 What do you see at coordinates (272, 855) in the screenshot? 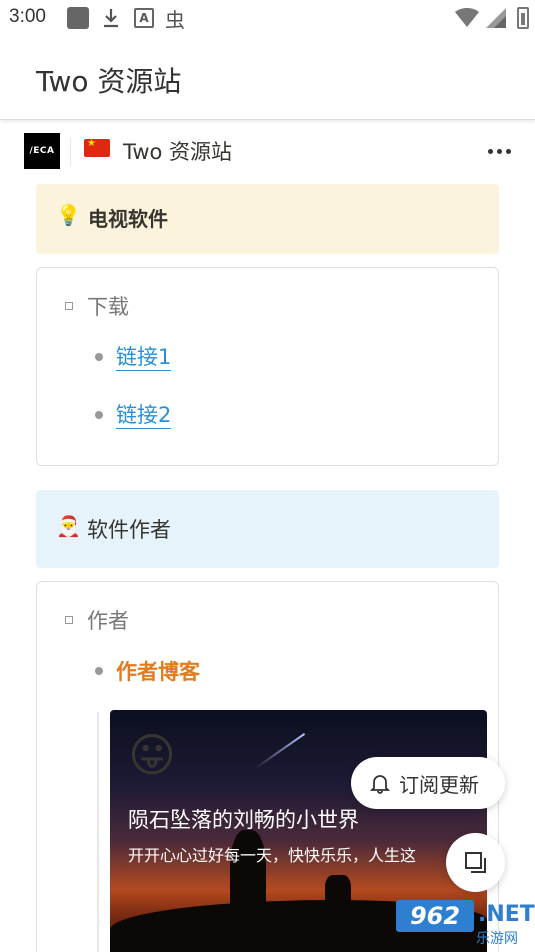
I see `blog-card-subtitle: 开开心心过好每一天，快快乐乐，人生这` at bounding box center [272, 855].